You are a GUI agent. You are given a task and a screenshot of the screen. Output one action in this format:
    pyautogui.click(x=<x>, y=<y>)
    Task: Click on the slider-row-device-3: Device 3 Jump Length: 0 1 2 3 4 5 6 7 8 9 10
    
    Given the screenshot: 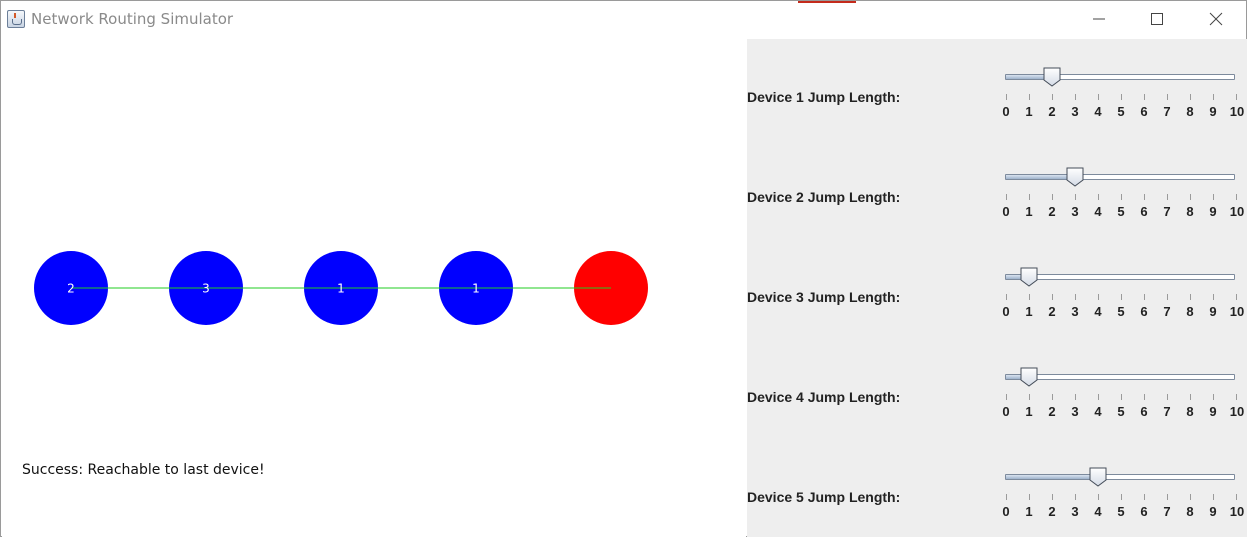 What is the action you would take?
    pyautogui.click(x=997, y=296)
    